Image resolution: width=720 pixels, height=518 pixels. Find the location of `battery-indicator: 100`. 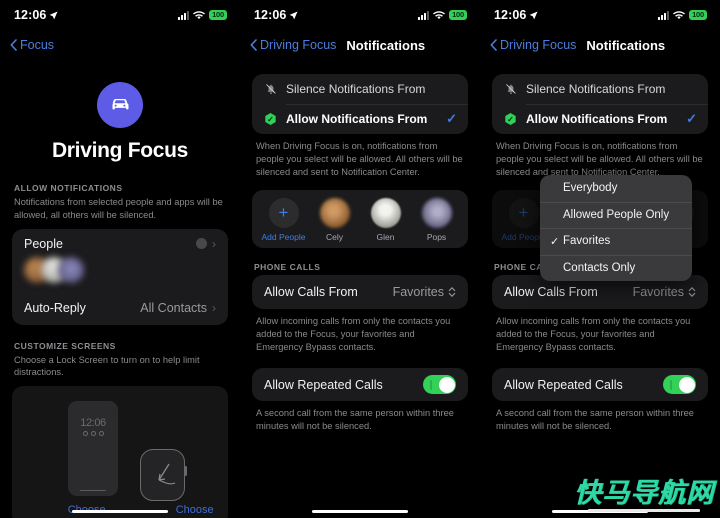

battery-indicator: 100 is located at coordinates (458, 15).